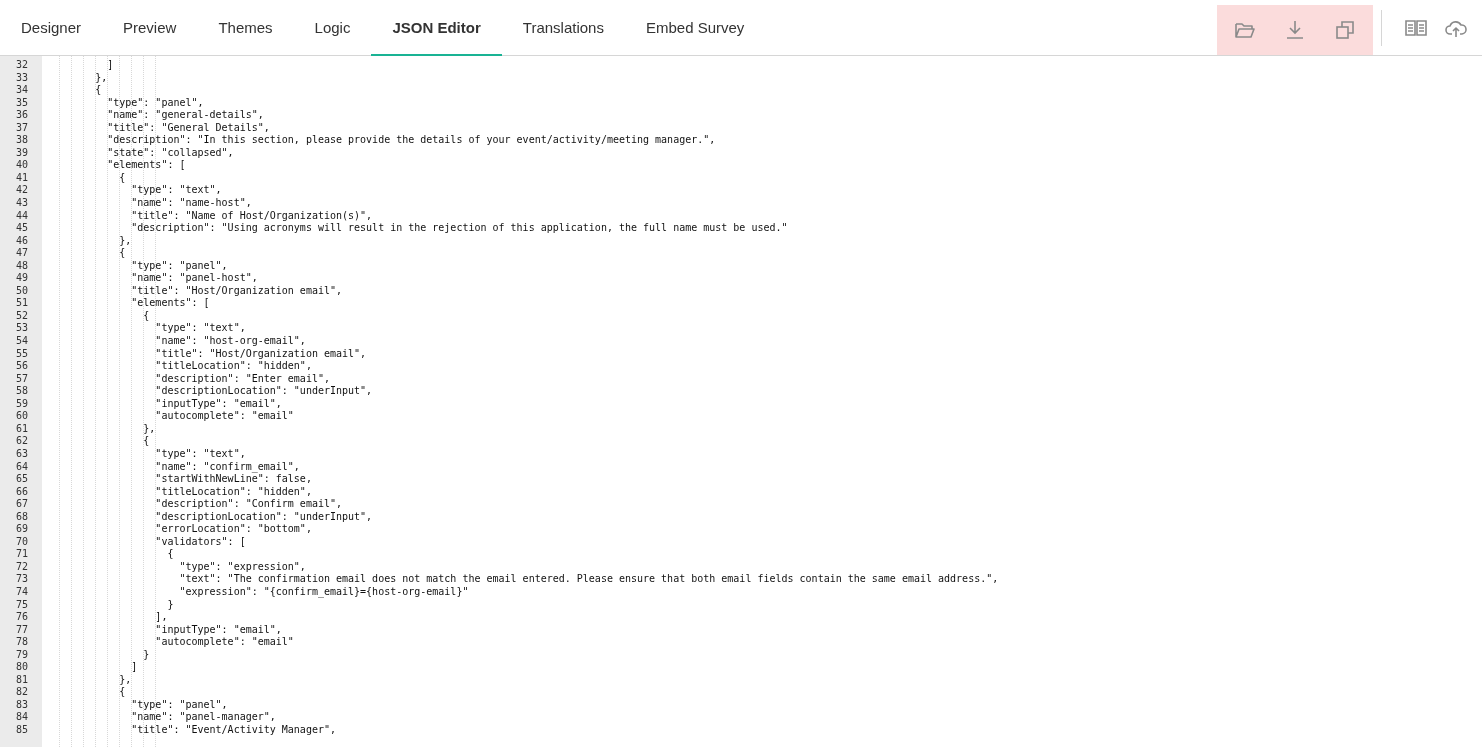 The image size is (1482, 748). I want to click on code-line: "type": "expression",, so click(242, 567).